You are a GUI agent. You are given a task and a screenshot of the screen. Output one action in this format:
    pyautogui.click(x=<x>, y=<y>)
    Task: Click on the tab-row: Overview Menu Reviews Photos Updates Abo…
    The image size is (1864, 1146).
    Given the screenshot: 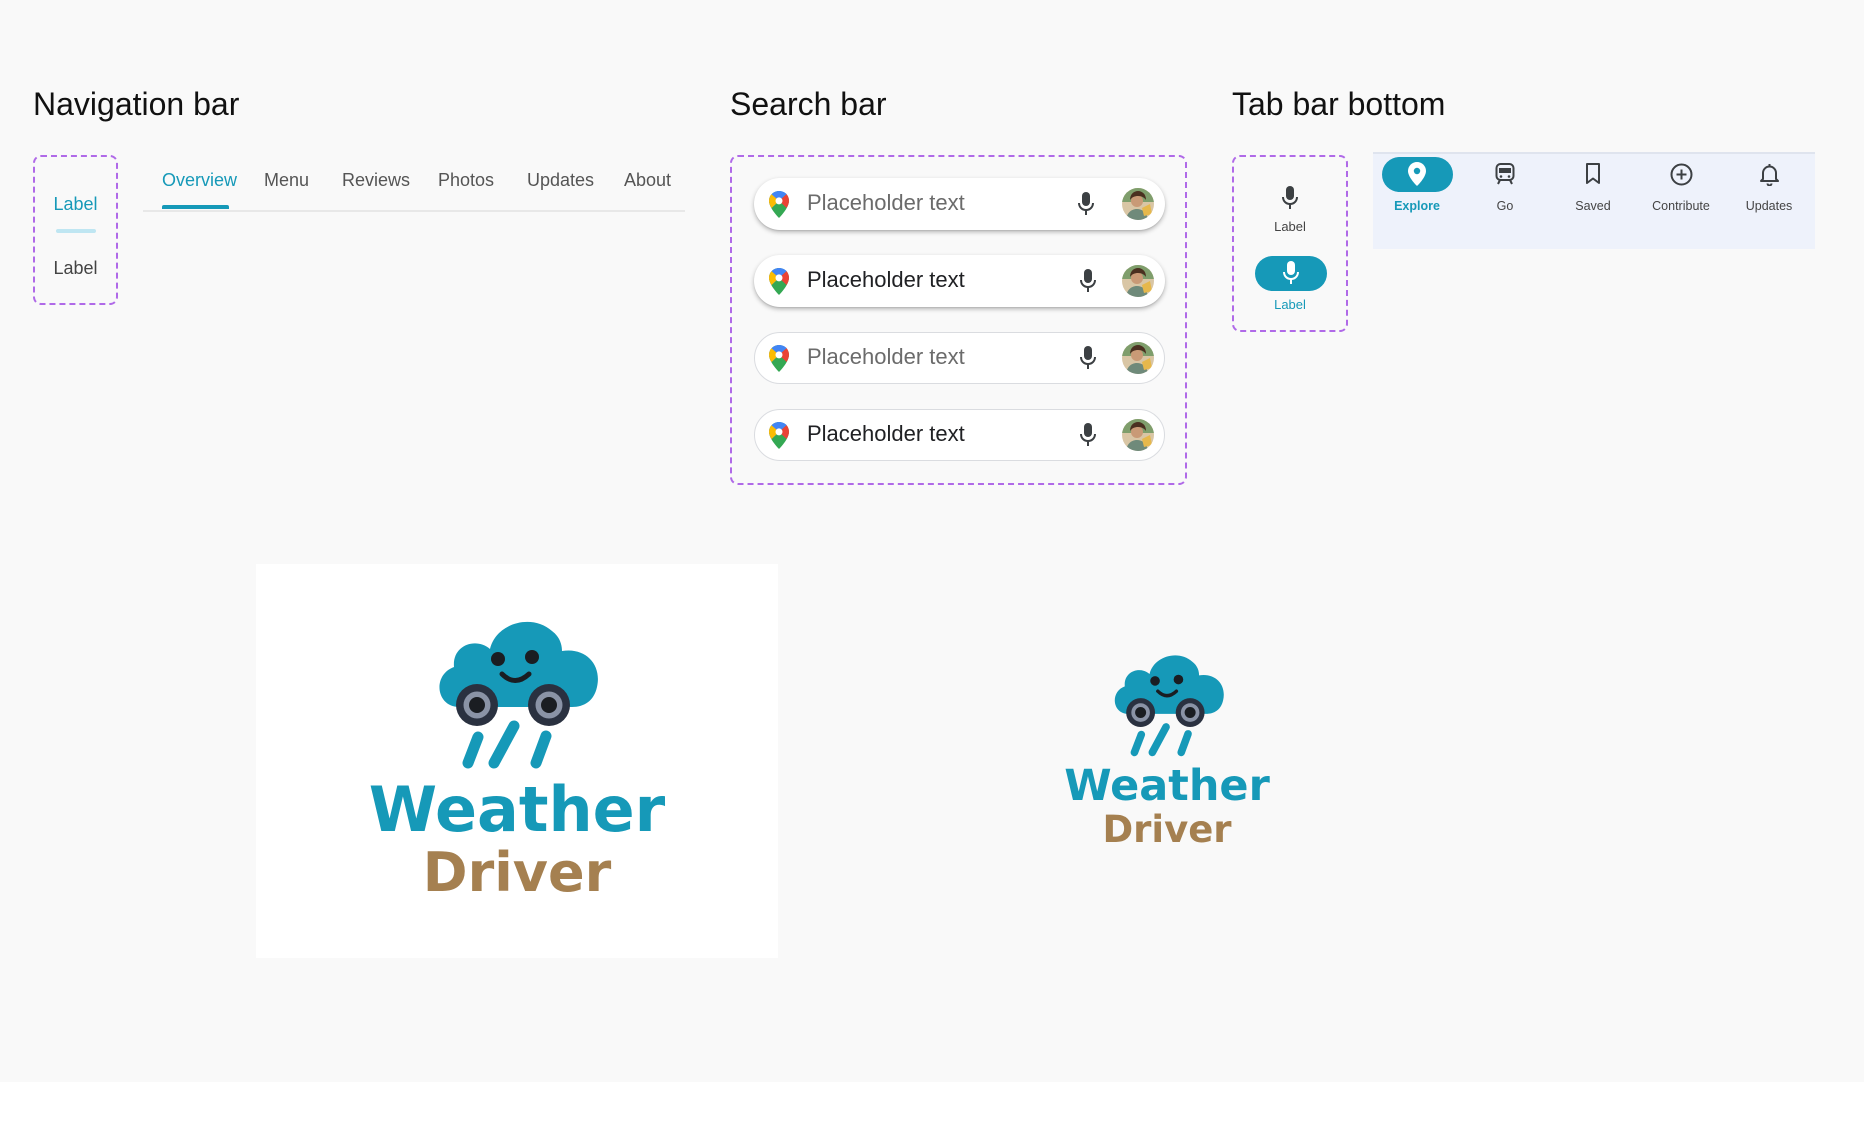 What is the action you would take?
    pyautogui.click(x=414, y=187)
    